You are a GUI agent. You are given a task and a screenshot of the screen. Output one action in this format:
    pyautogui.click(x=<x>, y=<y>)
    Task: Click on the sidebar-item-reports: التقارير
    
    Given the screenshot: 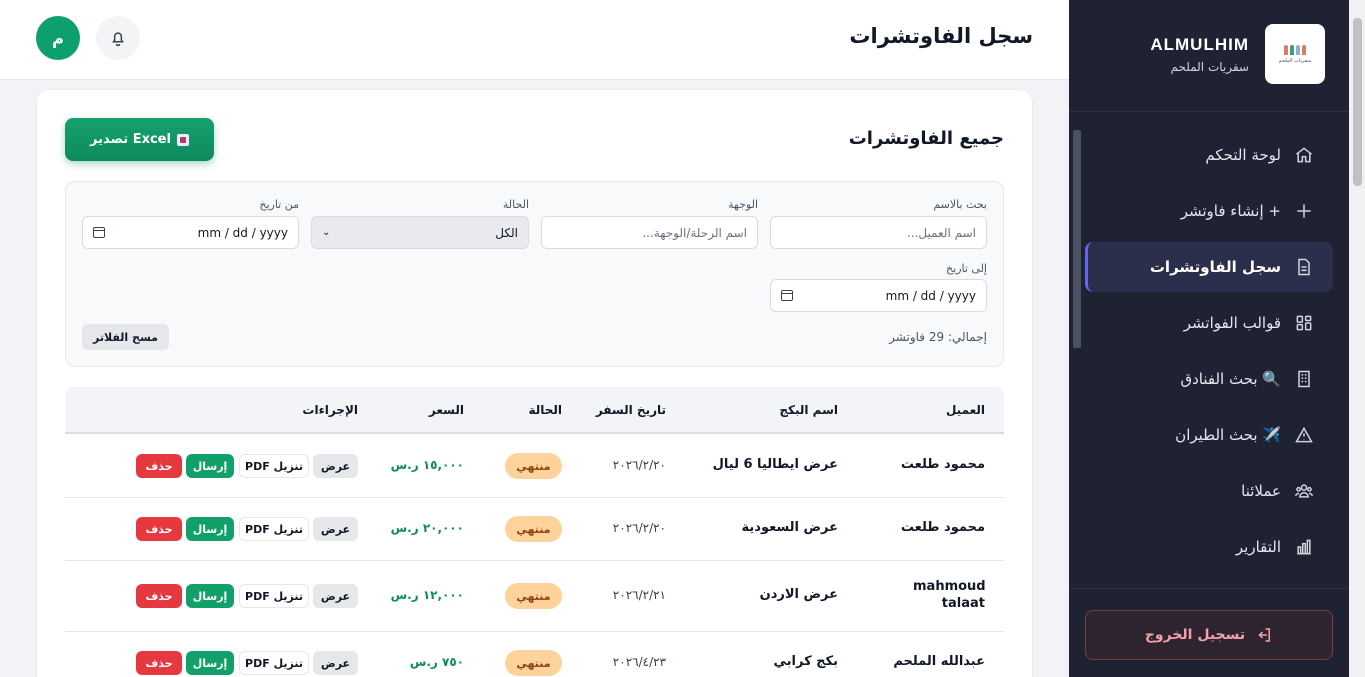 What is the action you would take?
    pyautogui.click(x=1209, y=547)
    